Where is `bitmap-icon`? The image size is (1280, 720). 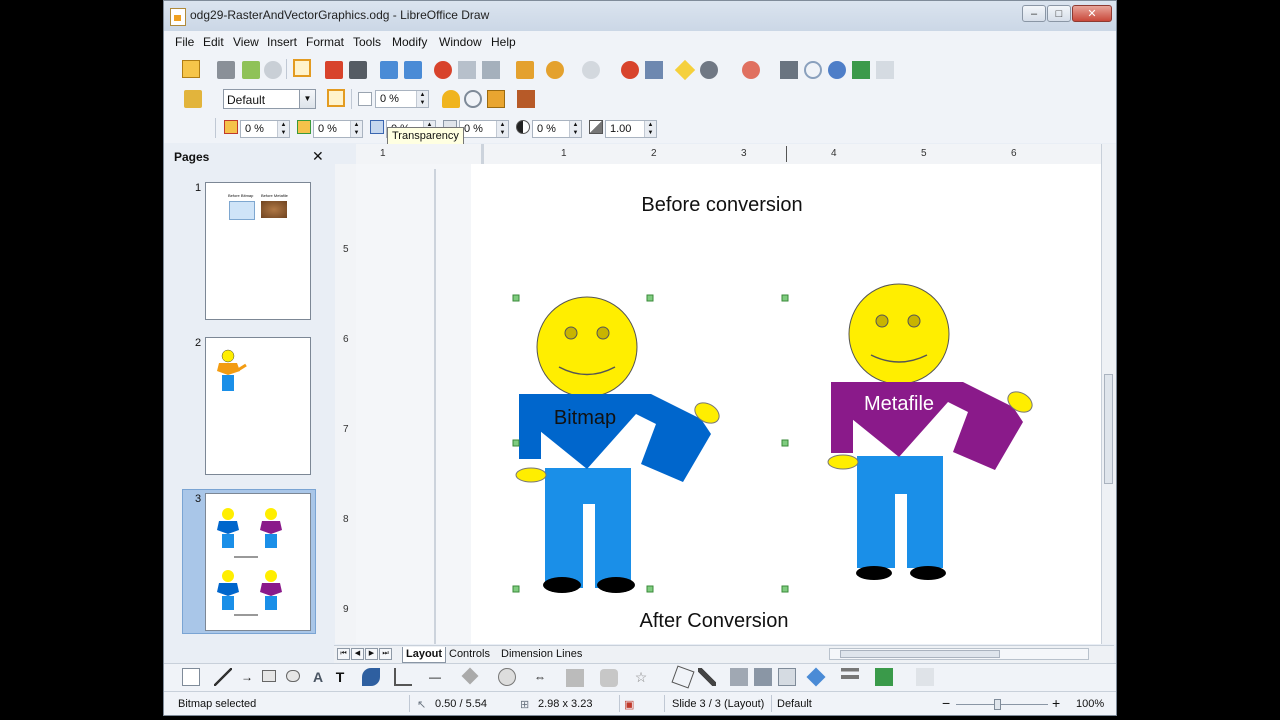
bitmap-icon is located at coordinates (526, 99).